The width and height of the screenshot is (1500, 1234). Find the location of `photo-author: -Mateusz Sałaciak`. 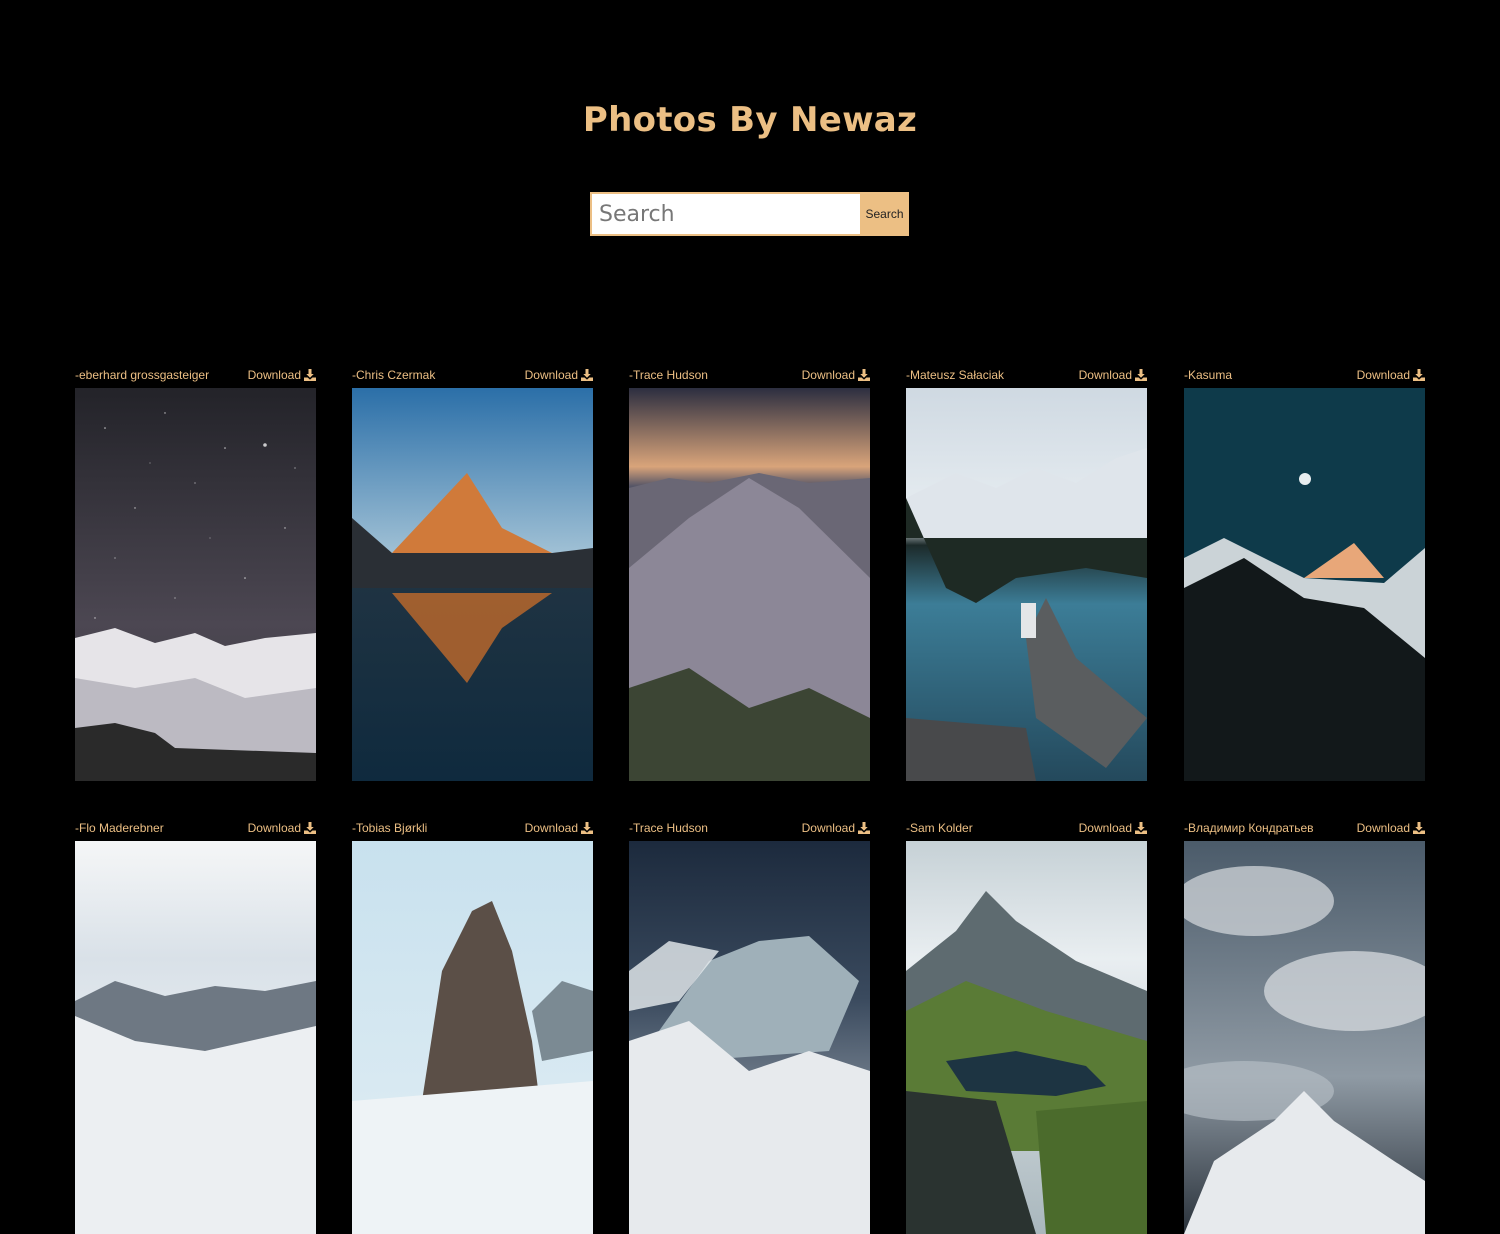

photo-author: -Mateusz Sałaciak is located at coordinates (955, 375).